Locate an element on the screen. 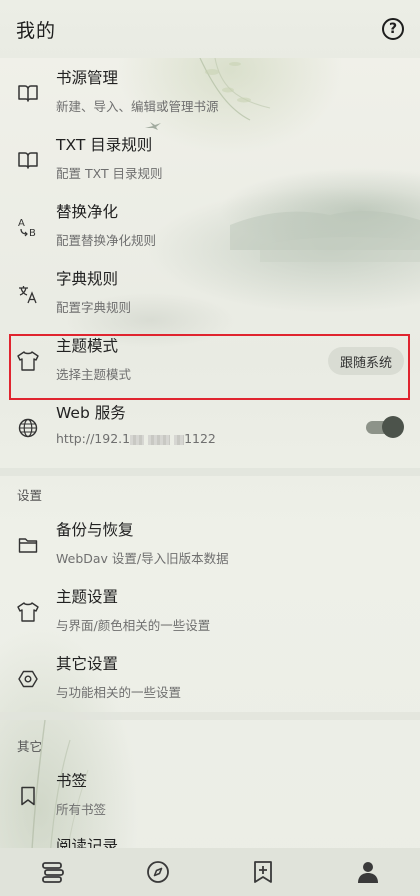 This screenshot has width=420, height=896. person-icon is located at coordinates (367, 872).